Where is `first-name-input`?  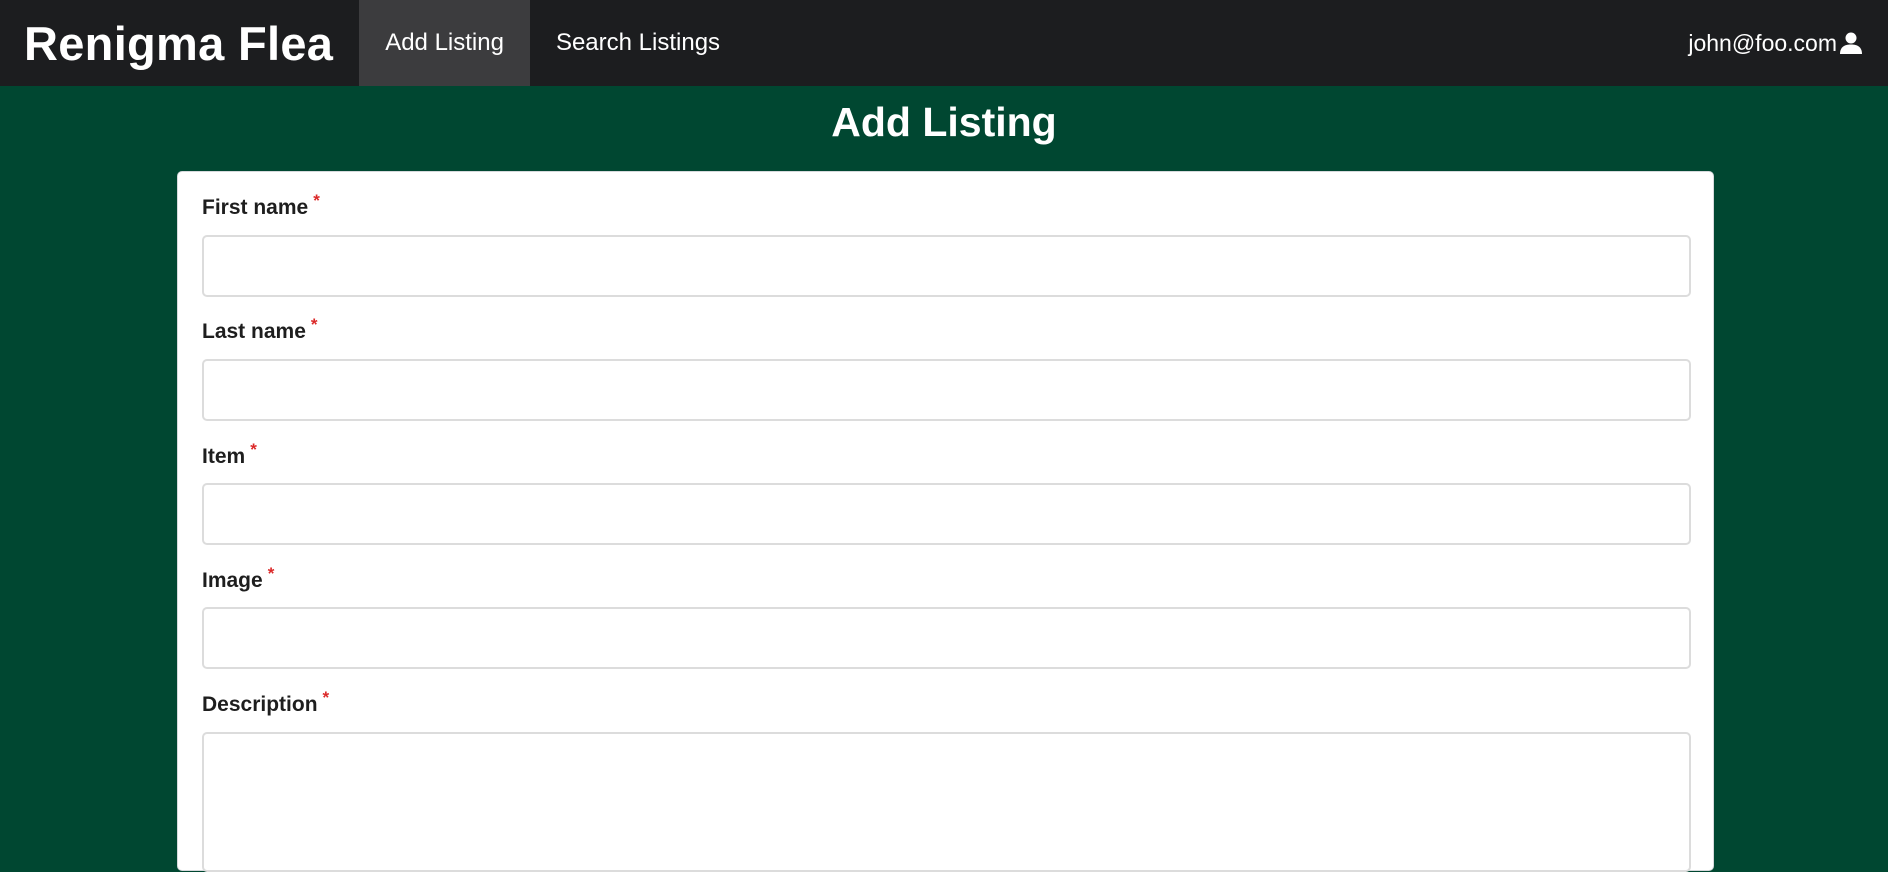
first-name-input is located at coordinates (946, 266).